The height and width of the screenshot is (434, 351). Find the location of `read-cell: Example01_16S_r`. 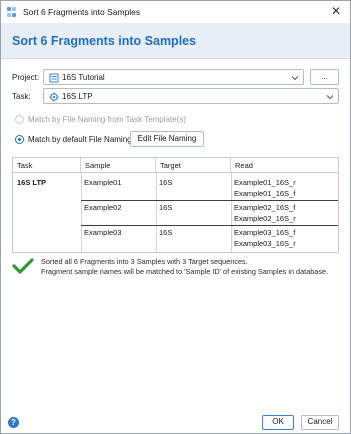

read-cell: Example01_16S_r is located at coordinates (265, 182).